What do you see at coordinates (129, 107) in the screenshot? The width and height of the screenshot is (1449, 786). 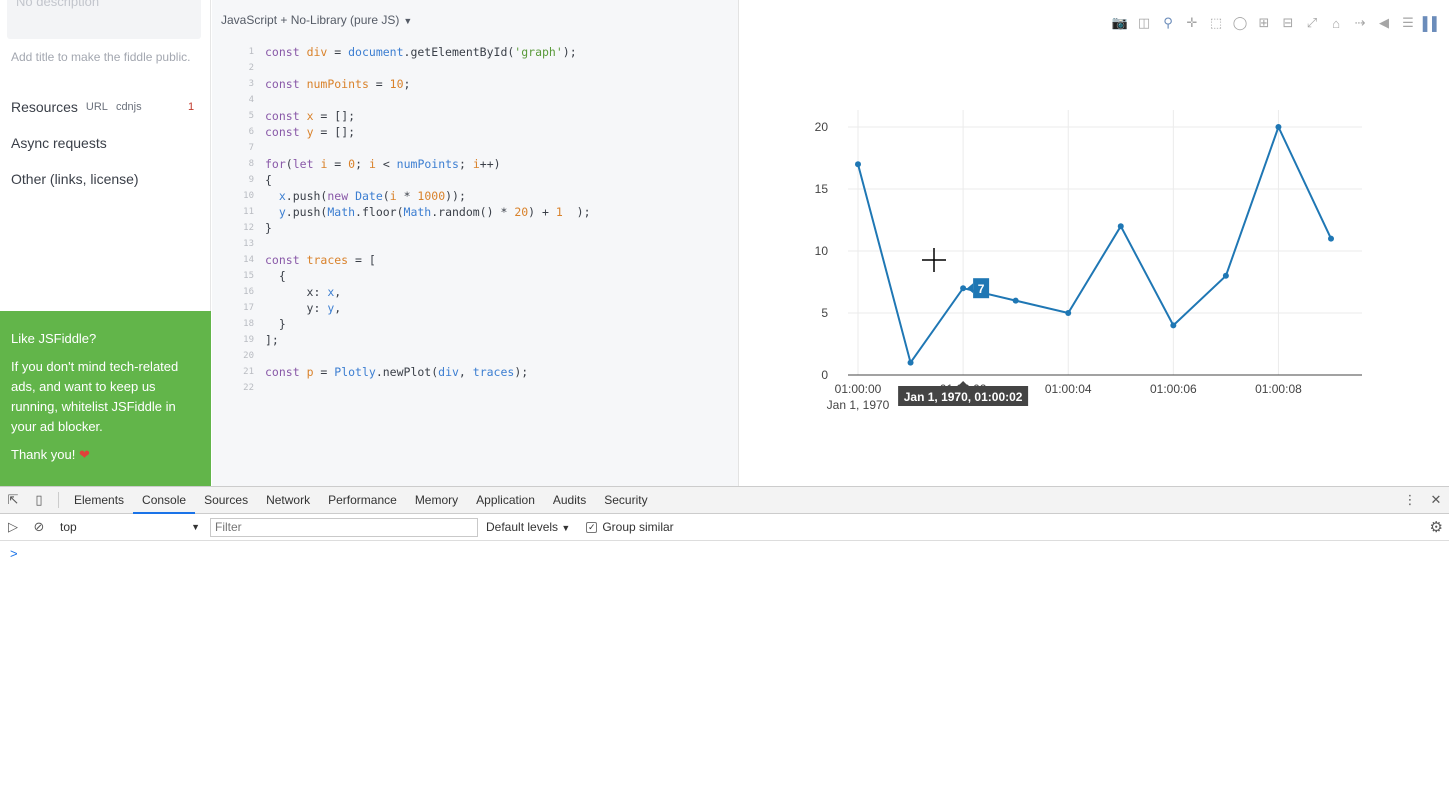 I see `resources-cdnjs-link: cdnjs` at bounding box center [129, 107].